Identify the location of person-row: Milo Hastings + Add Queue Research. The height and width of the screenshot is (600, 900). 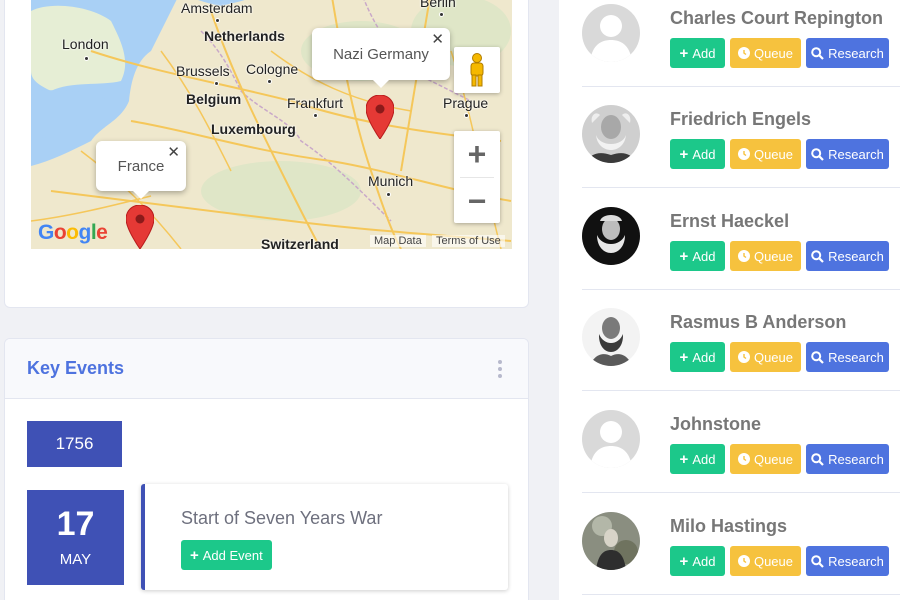
(741, 544).